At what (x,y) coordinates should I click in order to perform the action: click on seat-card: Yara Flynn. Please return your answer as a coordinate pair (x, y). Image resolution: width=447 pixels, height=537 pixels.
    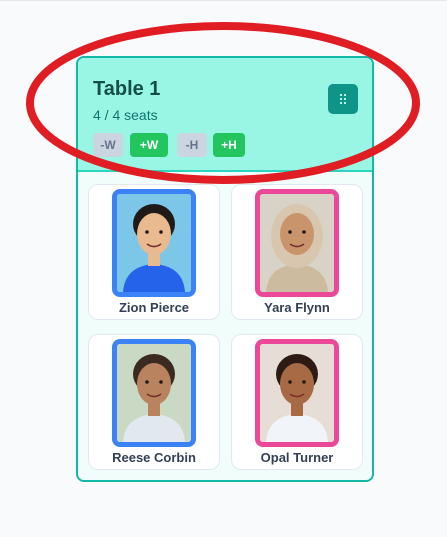
    Looking at the image, I should click on (297, 252).